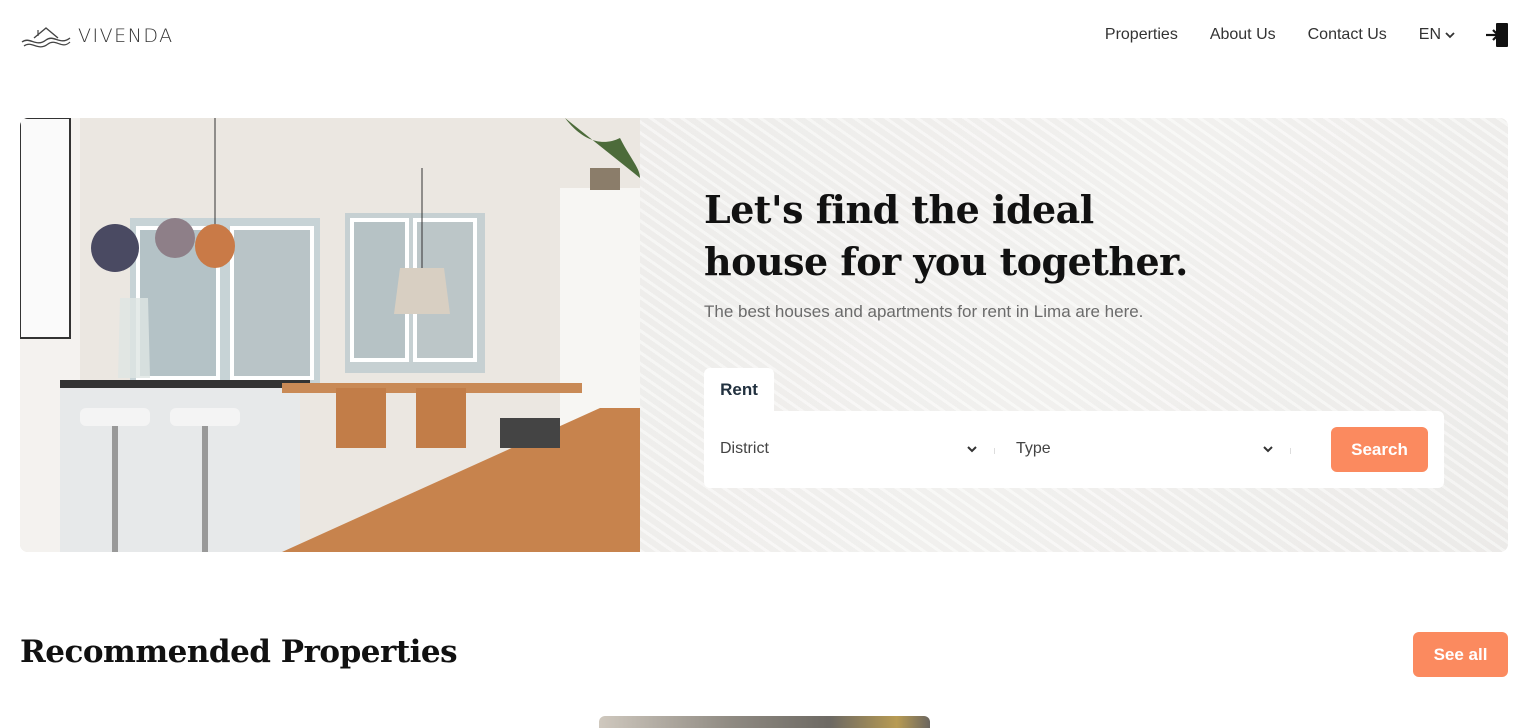 The height and width of the screenshot is (728, 1527). What do you see at coordinates (1460, 654) in the screenshot?
I see `see-all-button: See all` at bounding box center [1460, 654].